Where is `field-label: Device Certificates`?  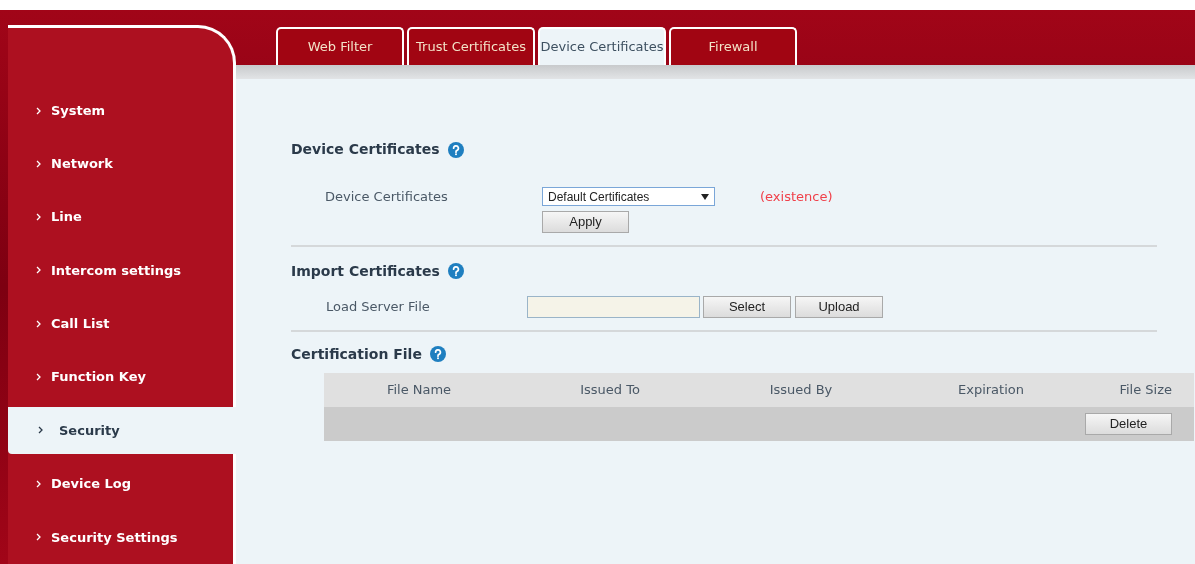 field-label: Device Certificates is located at coordinates (387, 197).